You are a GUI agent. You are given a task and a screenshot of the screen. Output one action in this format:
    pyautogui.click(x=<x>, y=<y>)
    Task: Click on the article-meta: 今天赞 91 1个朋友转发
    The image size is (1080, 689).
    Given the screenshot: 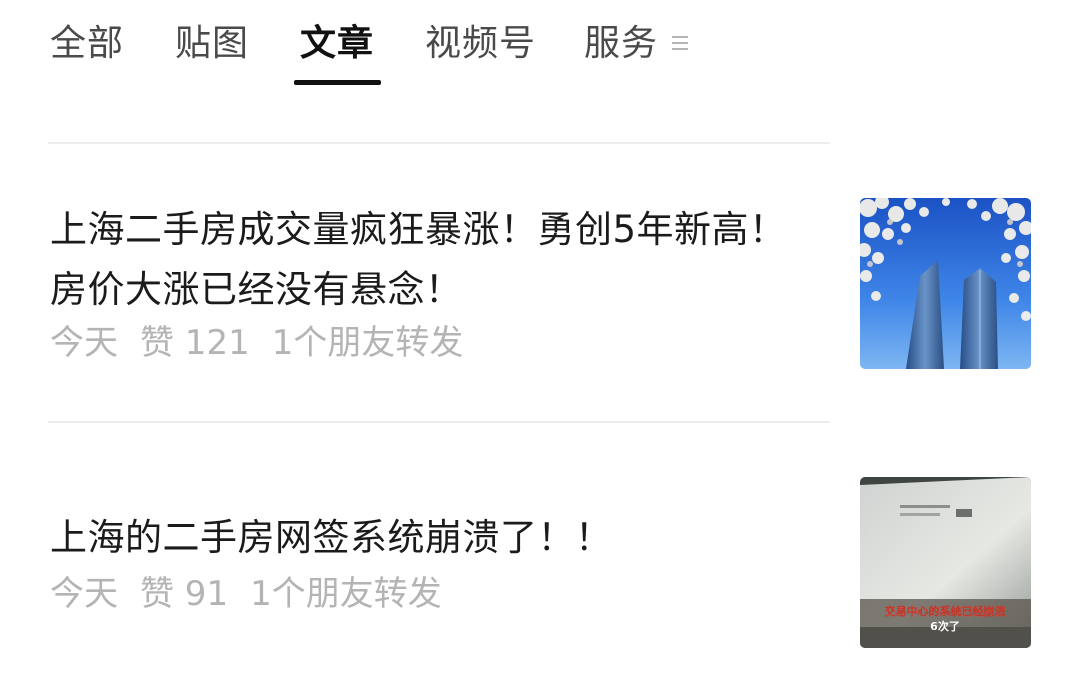 What is the action you would take?
    pyautogui.click(x=257, y=594)
    